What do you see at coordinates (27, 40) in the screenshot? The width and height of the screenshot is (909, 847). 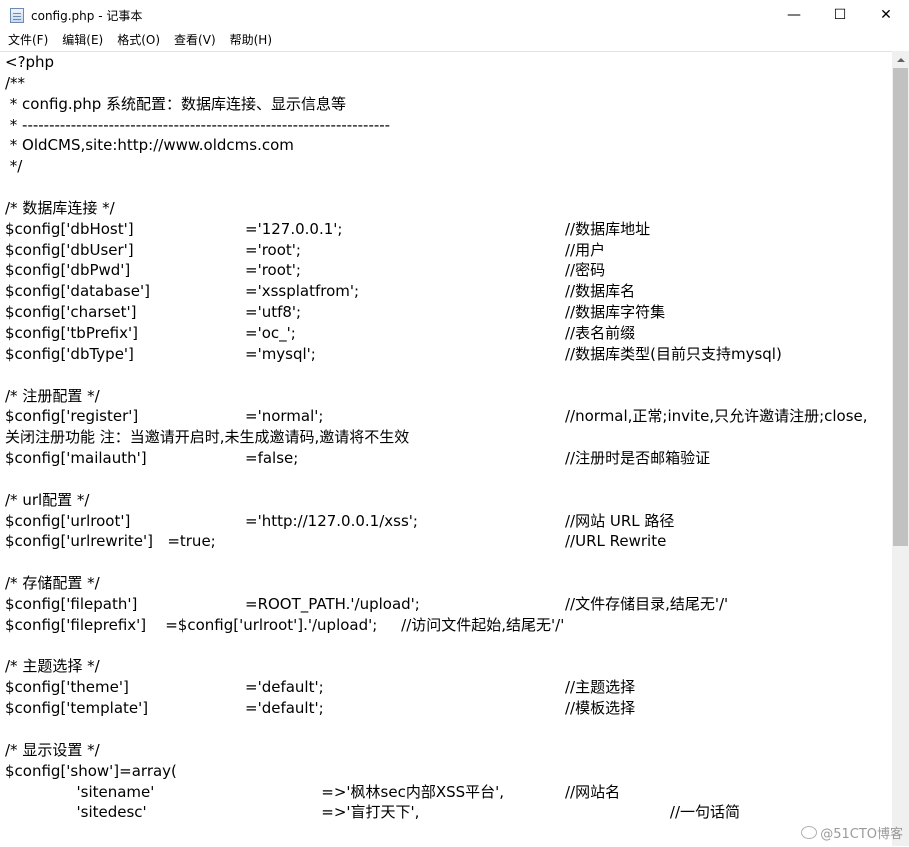 I see `menu-file: 文件(F)` at bounding box center [27, 40].